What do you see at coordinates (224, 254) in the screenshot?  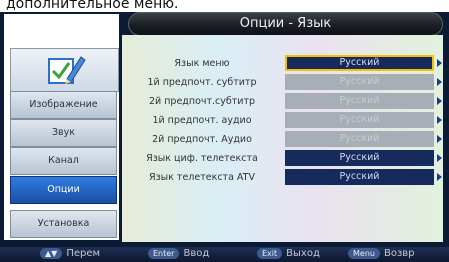 I see `key-hint-bar: ▲▼ Перем Enter Ввод Exit Выход Menu Возвр` at bounding box center [224, 254].